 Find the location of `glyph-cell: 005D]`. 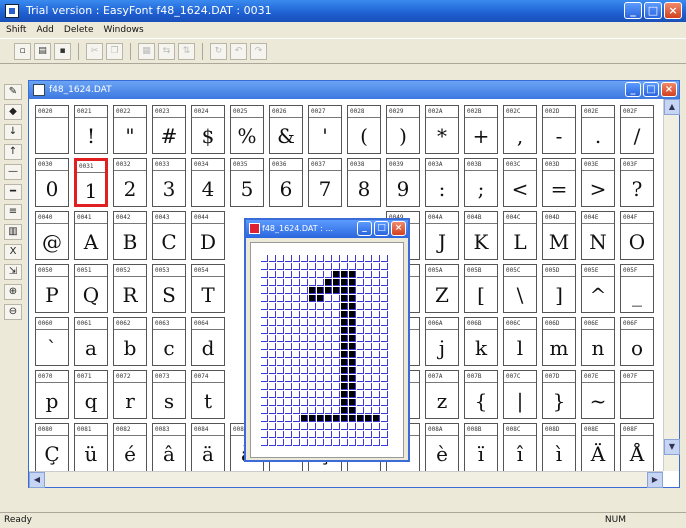

glyph-cell: 005D] is located at coordinates (559, 288).